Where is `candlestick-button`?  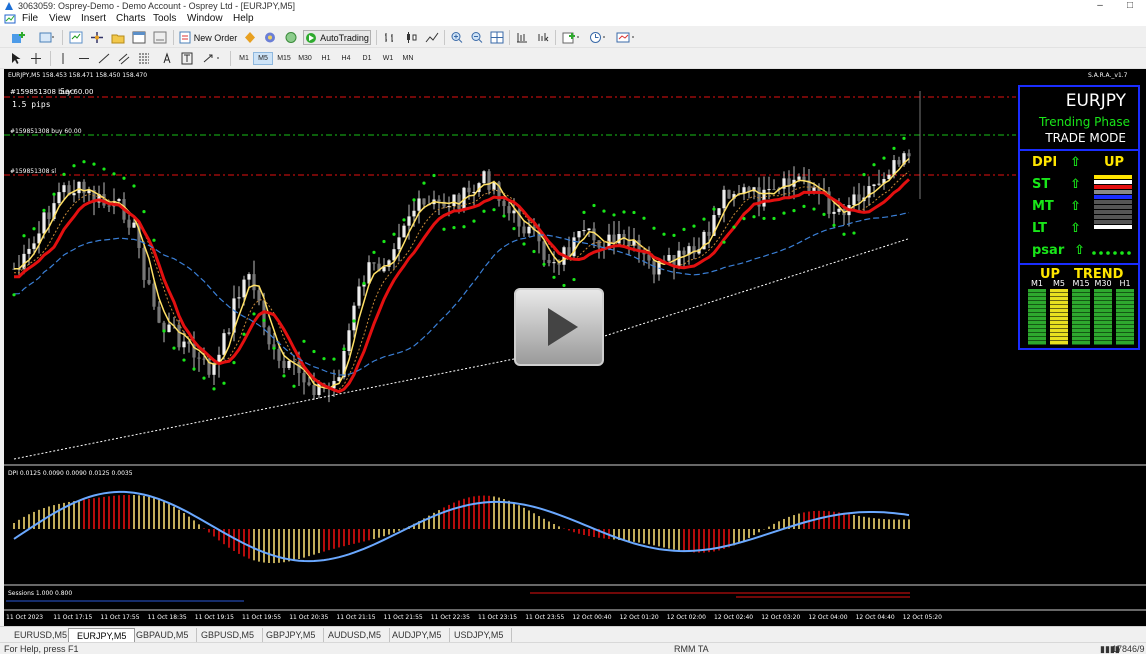
candlestick-button is located at coordinates (411, 37).